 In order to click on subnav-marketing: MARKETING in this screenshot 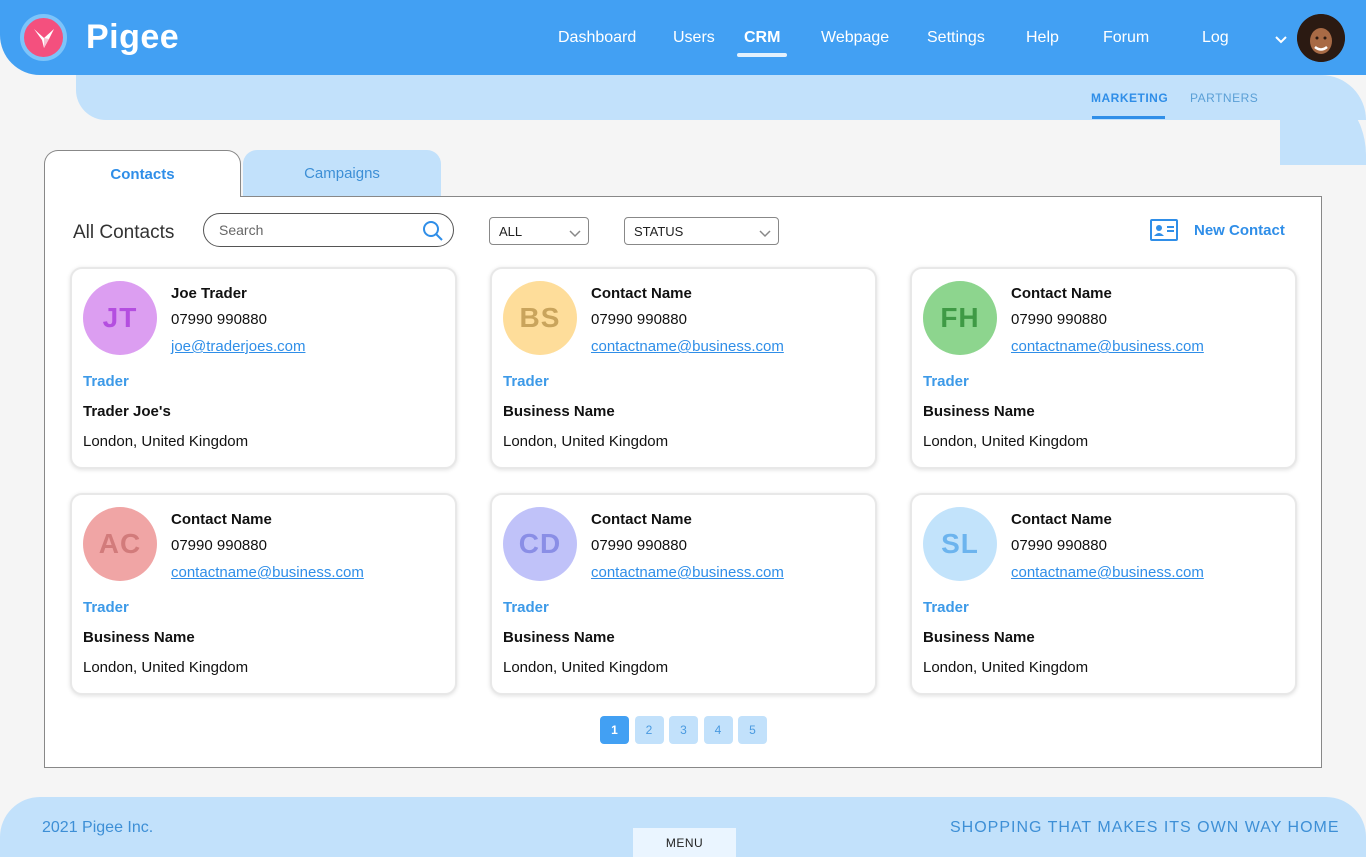, I will do `click(1129, 98)`.